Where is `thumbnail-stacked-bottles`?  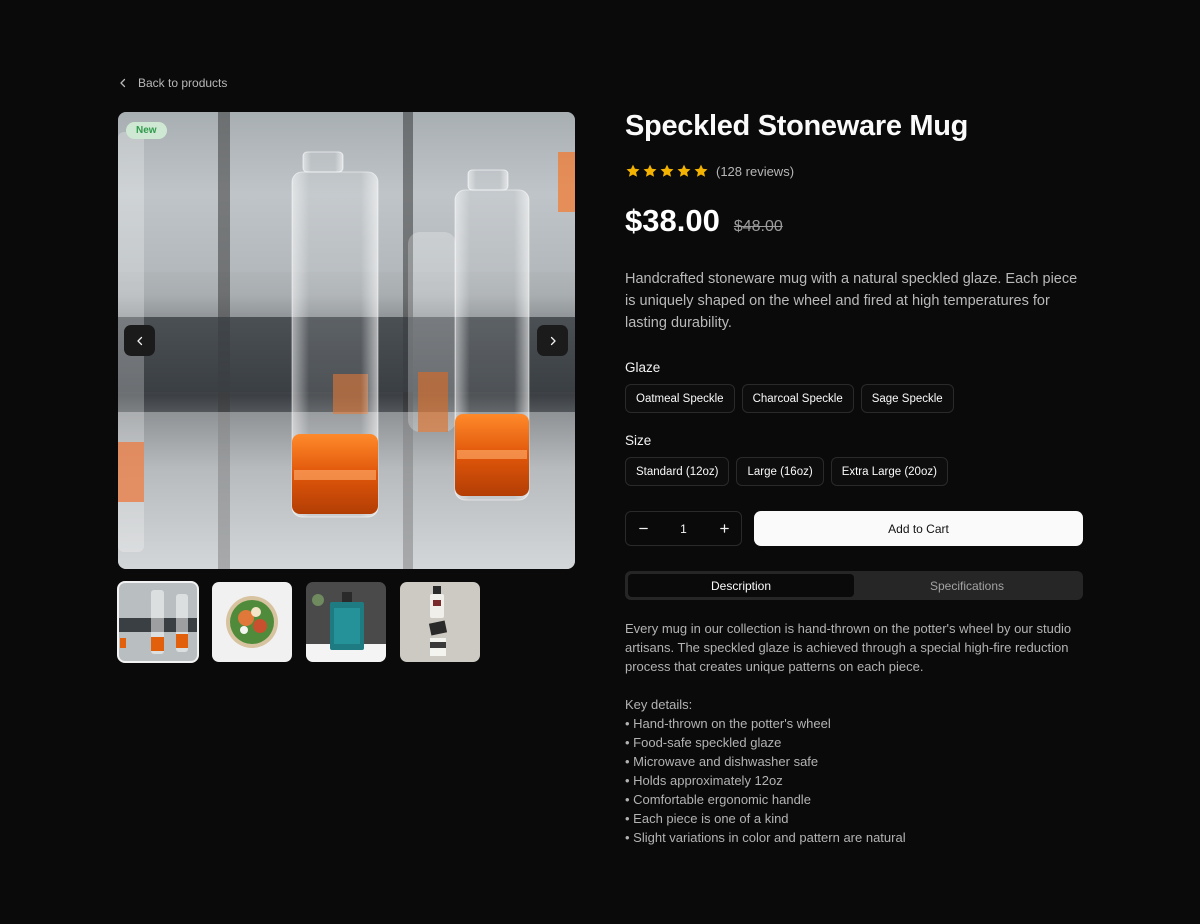 thumbnail-stacked-bottles is located at coordinates (440, 622).